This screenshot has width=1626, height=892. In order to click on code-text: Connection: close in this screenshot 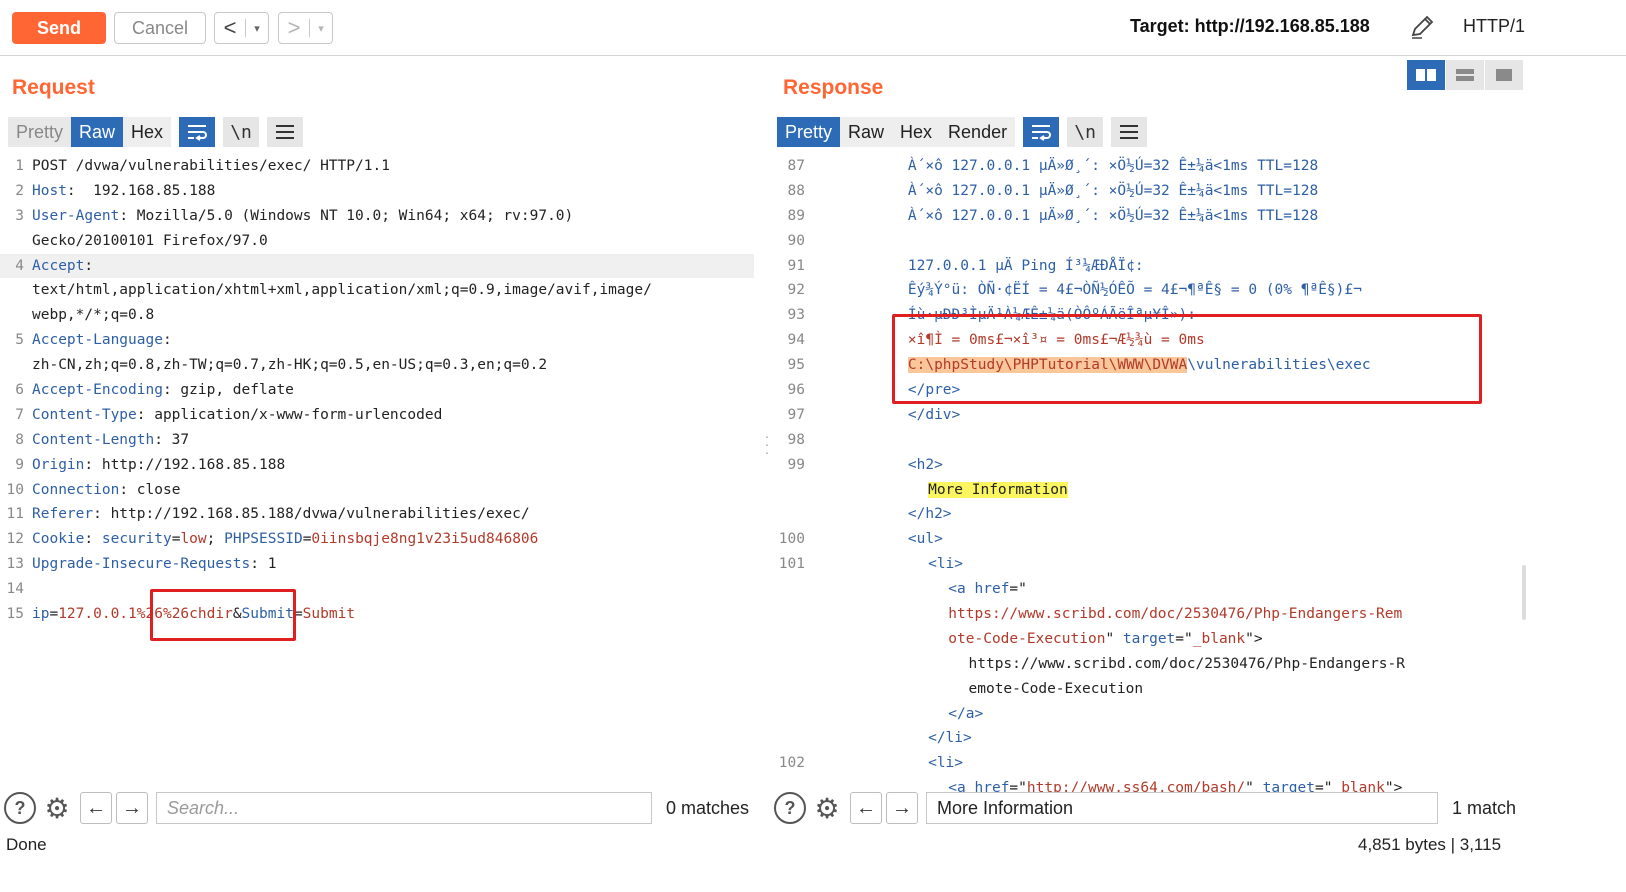, I will do `click(106, 490)`.